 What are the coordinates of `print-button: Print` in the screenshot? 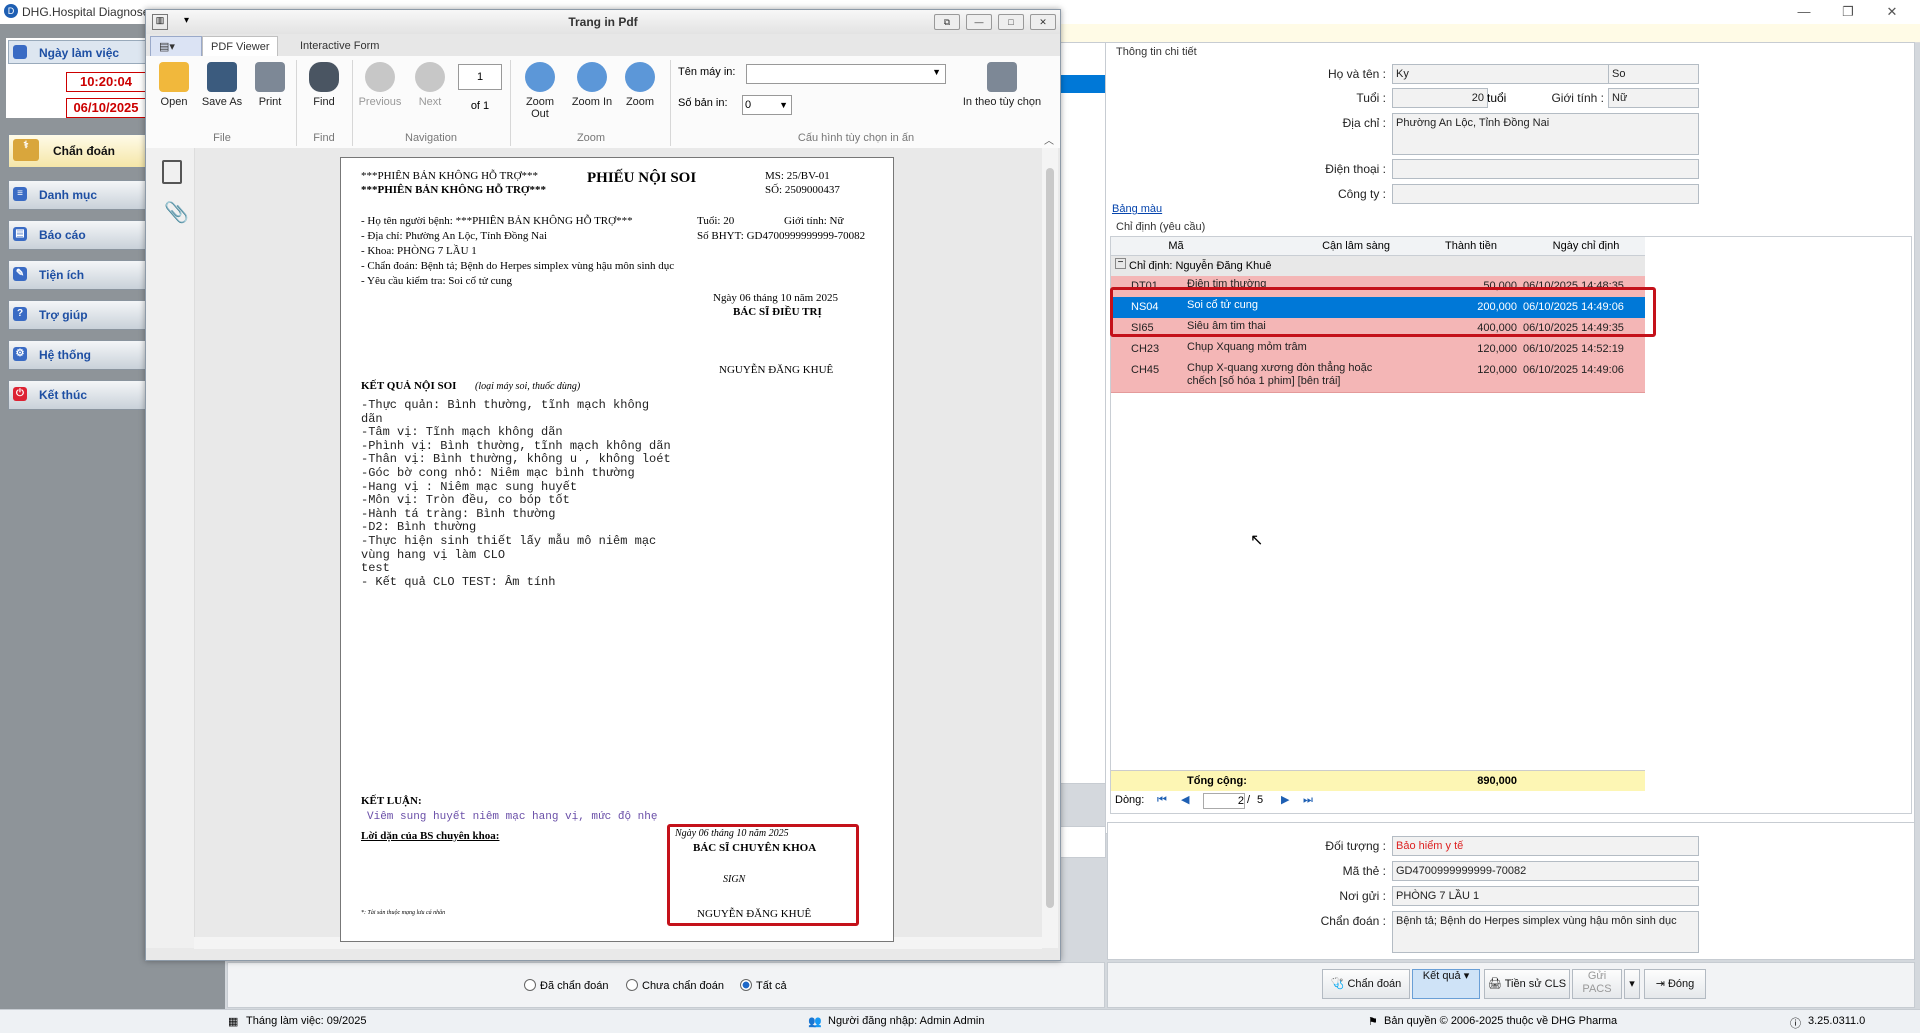 It's located at (270, 85).